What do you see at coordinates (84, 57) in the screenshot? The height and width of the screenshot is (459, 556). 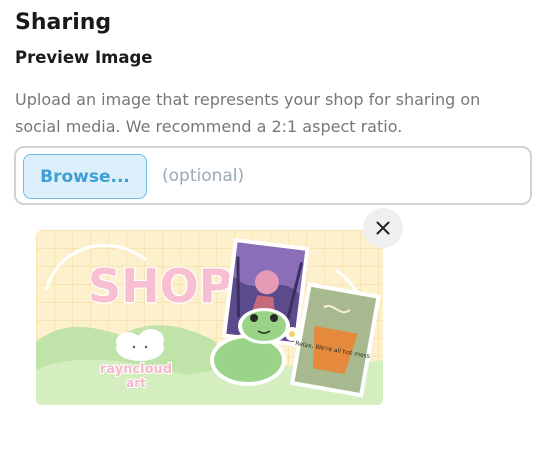 I see `preview-image-heading: Preview Image` at bounding box center [84, 57].